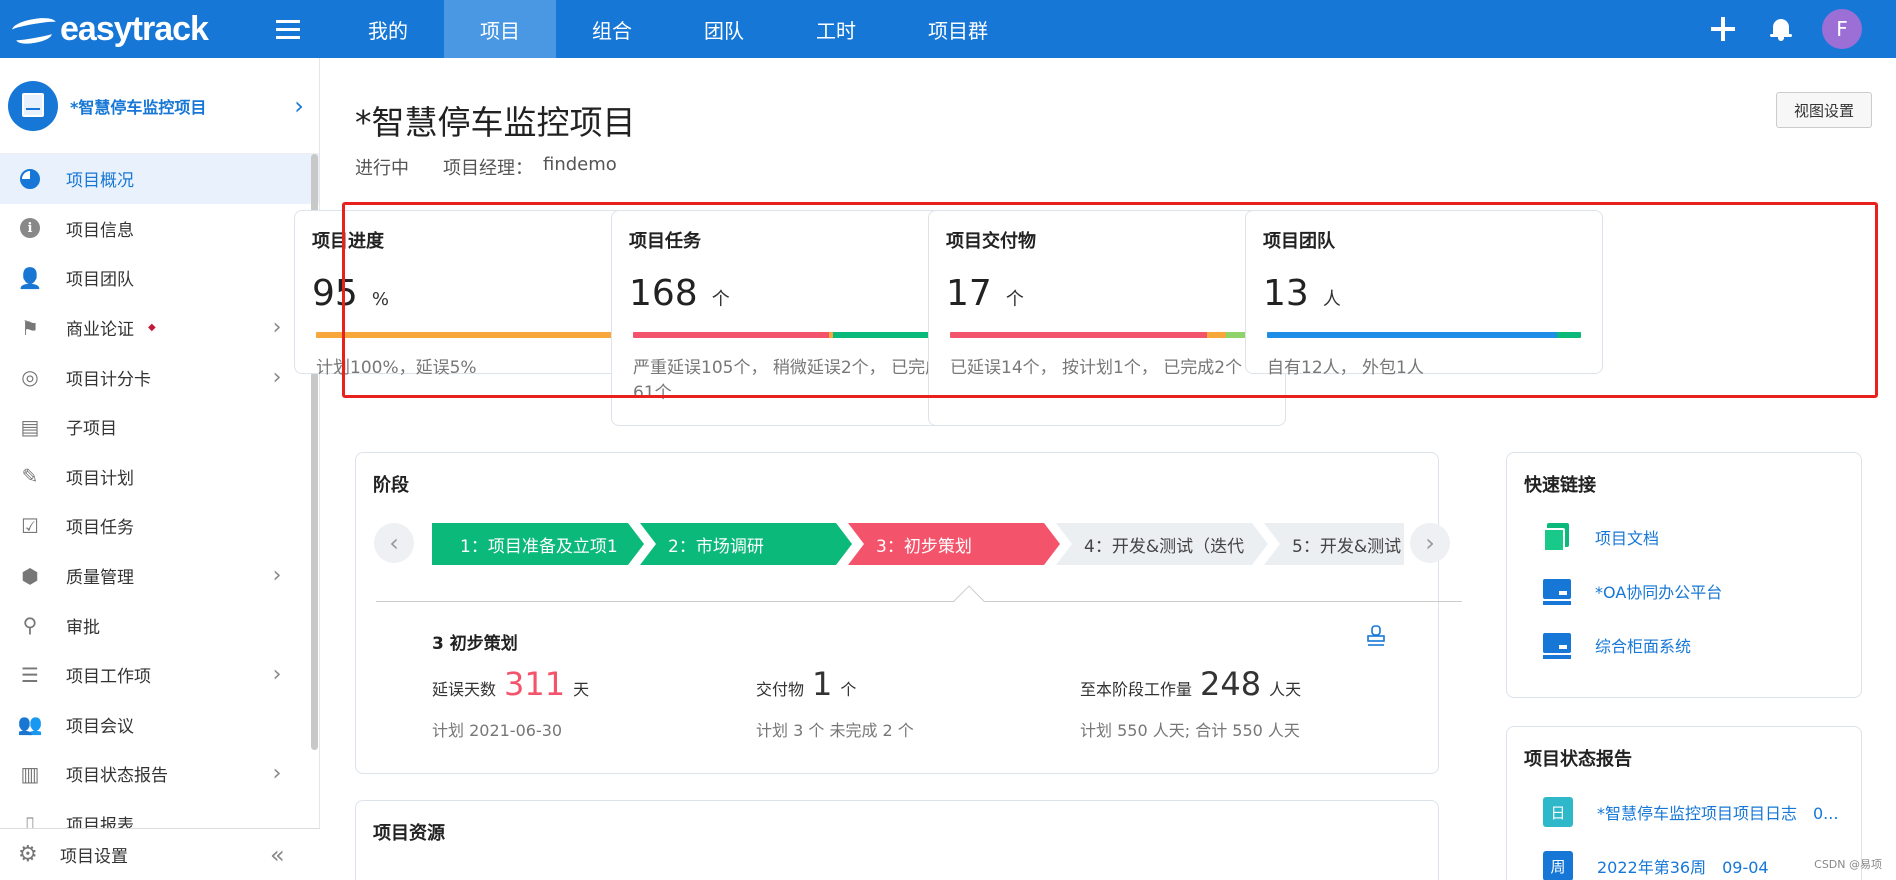 The image size is (1896, 880). Describe the element at coordinates (954, 544) in the screenshot. I see `phase-step-3: 3：初步策划` at that location.